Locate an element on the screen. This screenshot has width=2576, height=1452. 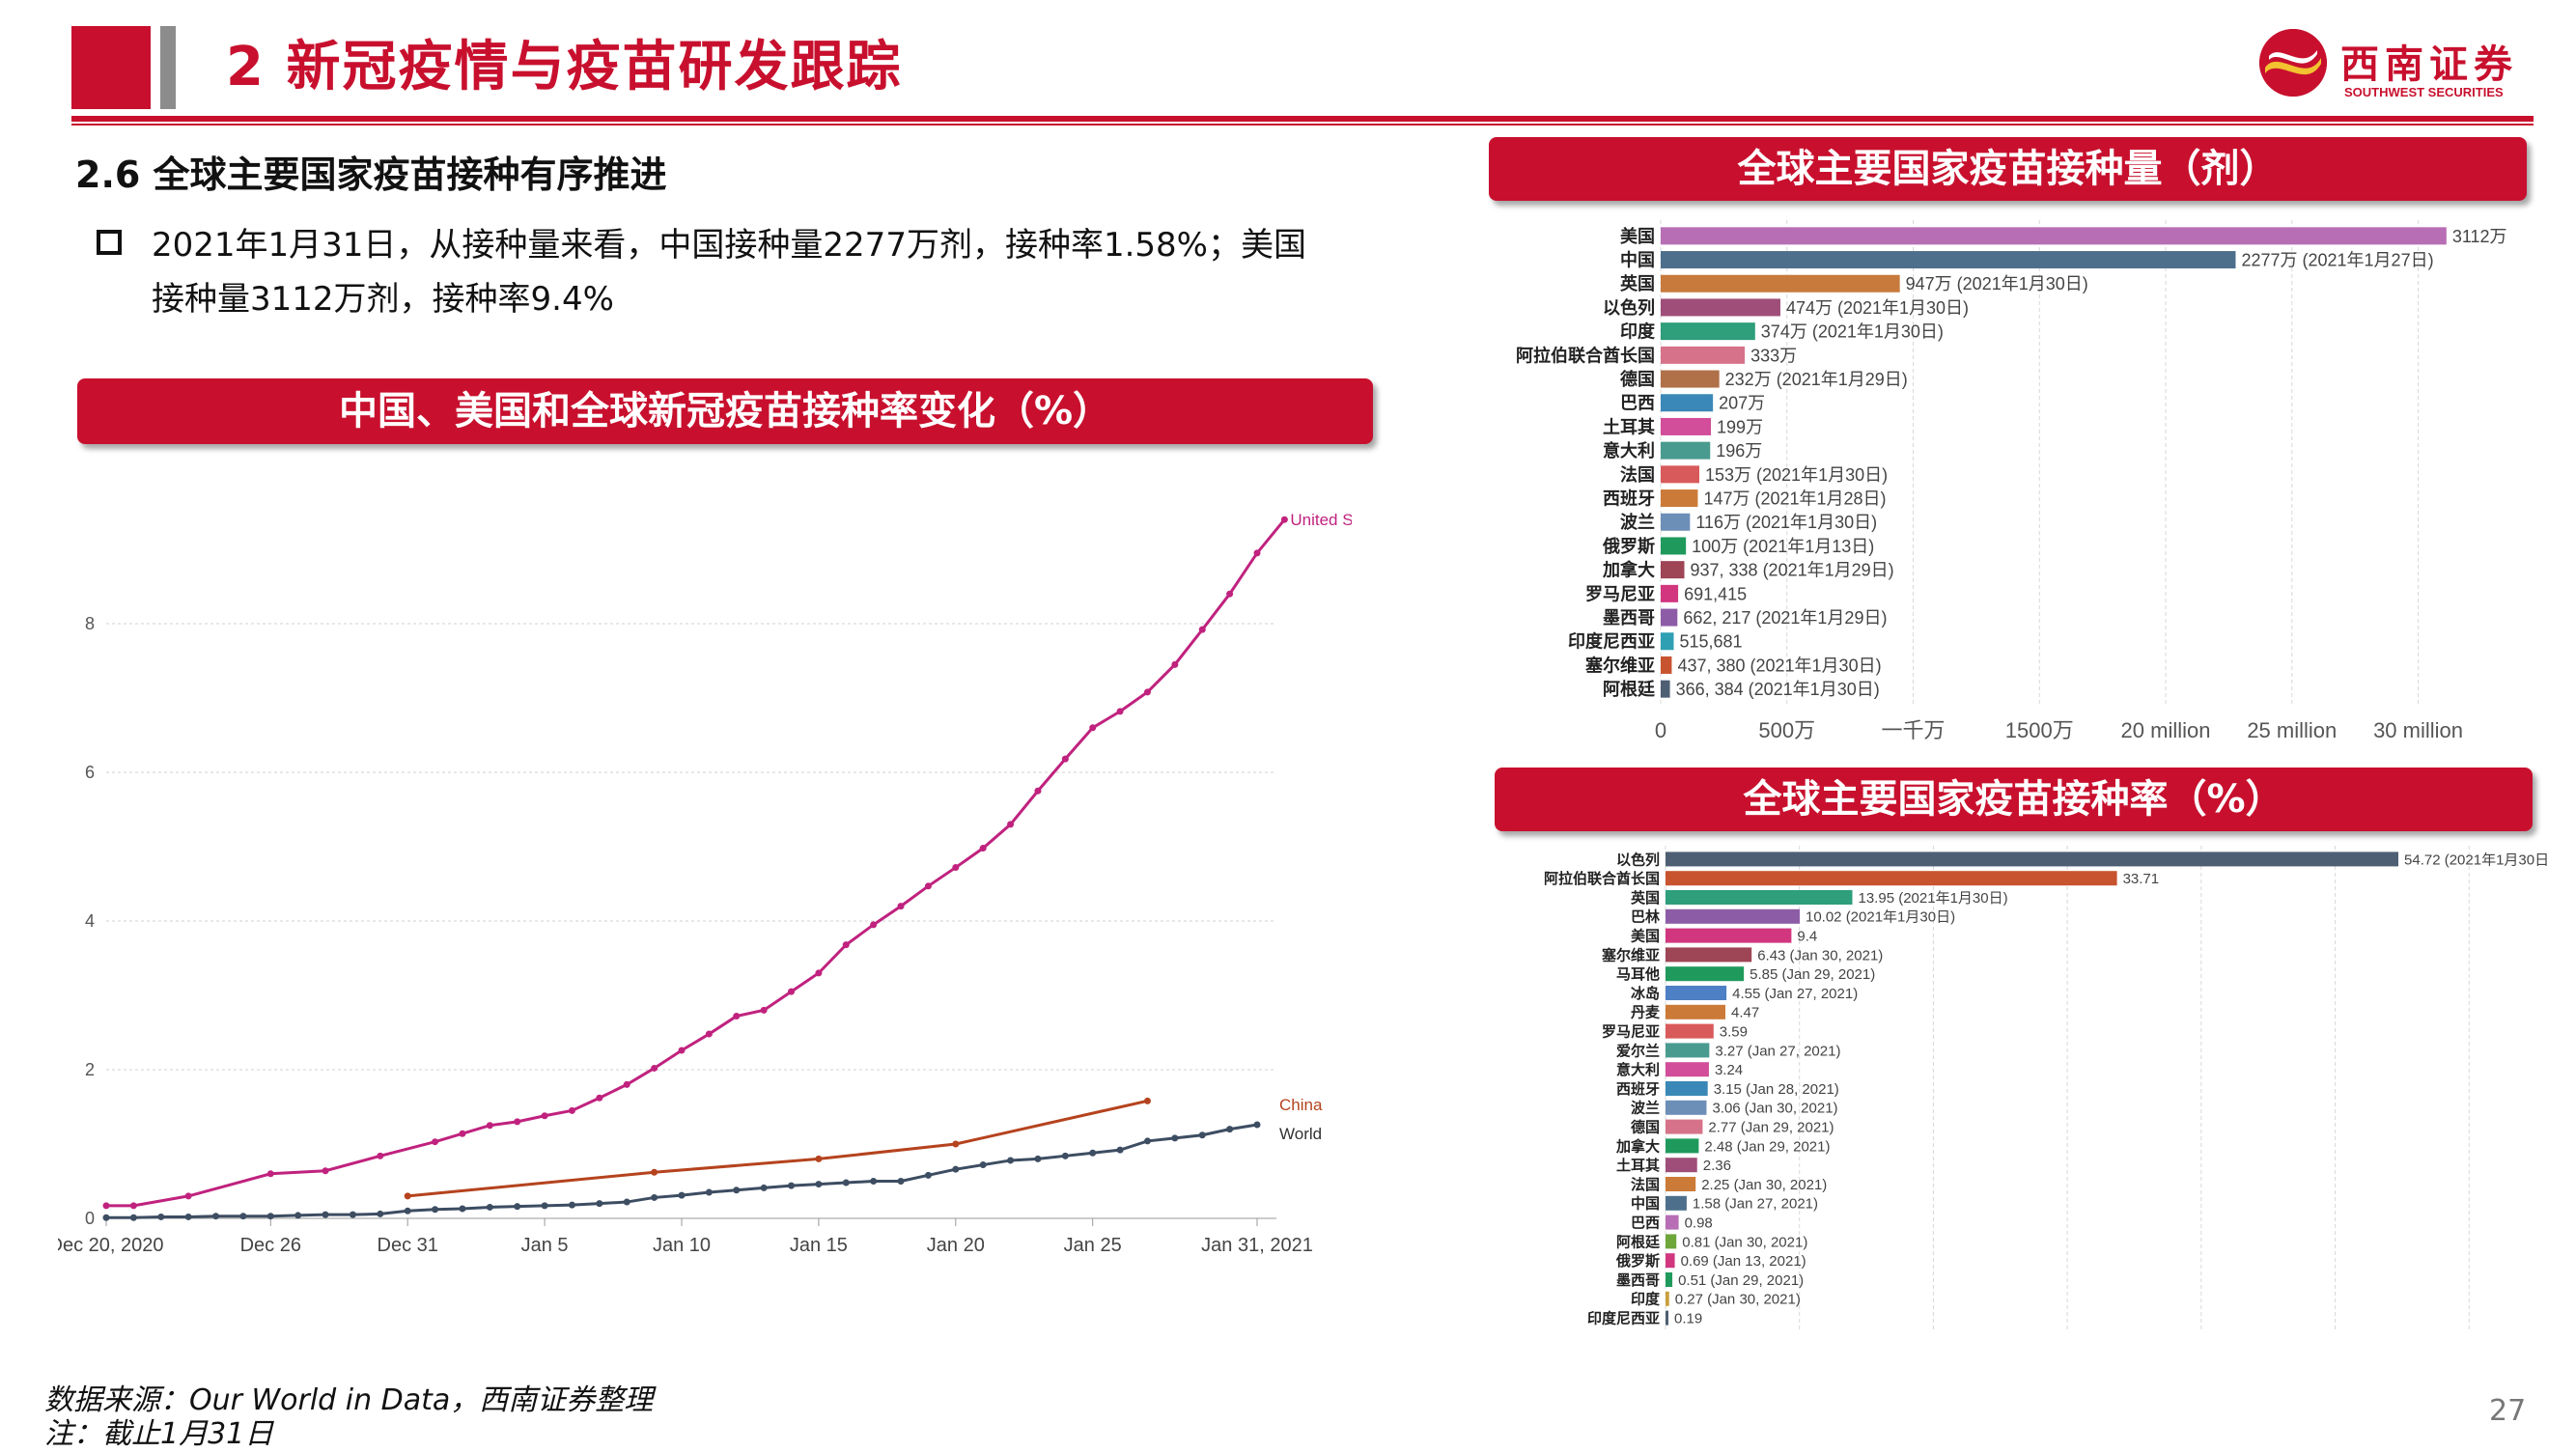
category-label: 阿拉伯联合酋长国 is located at coordinates (1602, 878).